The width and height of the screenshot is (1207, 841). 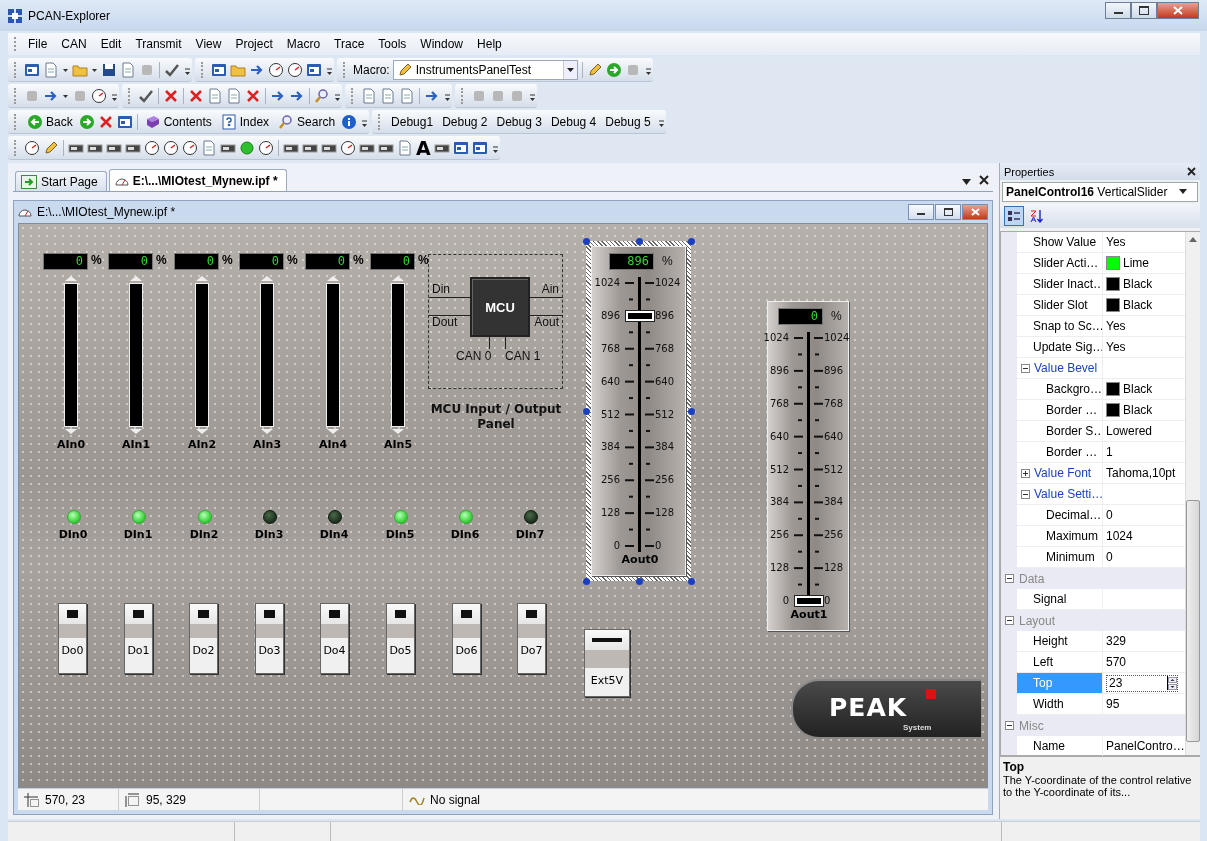 What do you see at coordinates (50, 121) in the screenshot?
I see `back-button: Back` at bounding box center [50, 121].